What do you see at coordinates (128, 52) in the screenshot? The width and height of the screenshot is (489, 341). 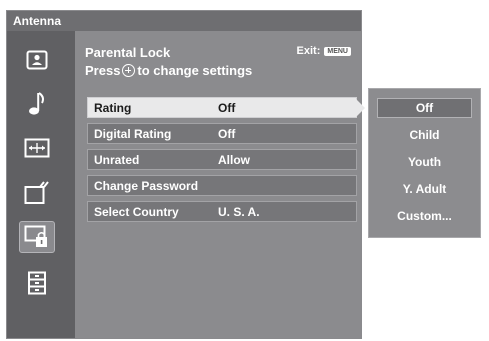 I see `panel-title: Parental Lock` at bounding box center [128, 52].